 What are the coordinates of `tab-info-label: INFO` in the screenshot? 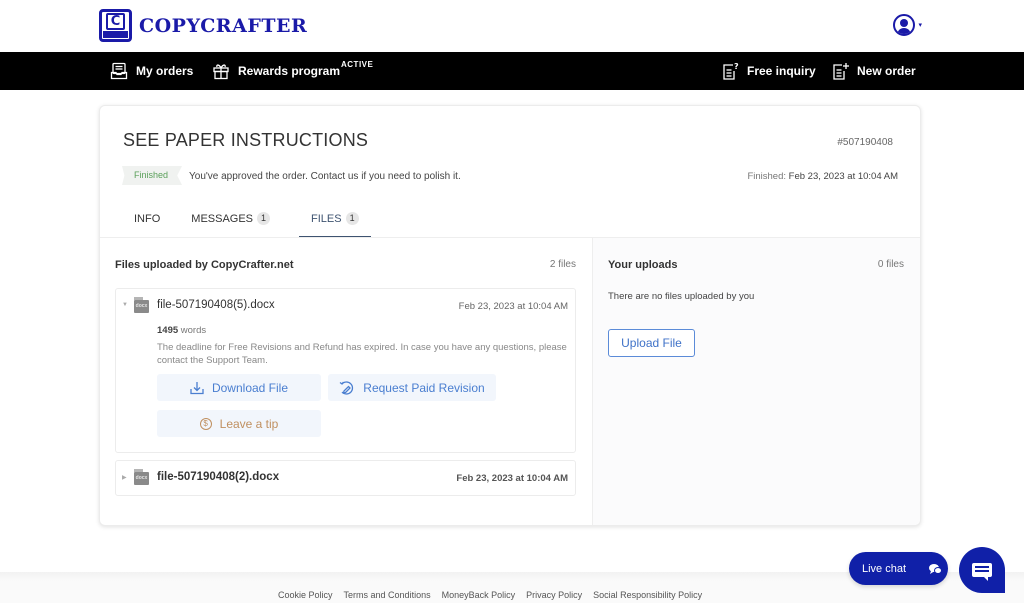 It's located at (147, 219).